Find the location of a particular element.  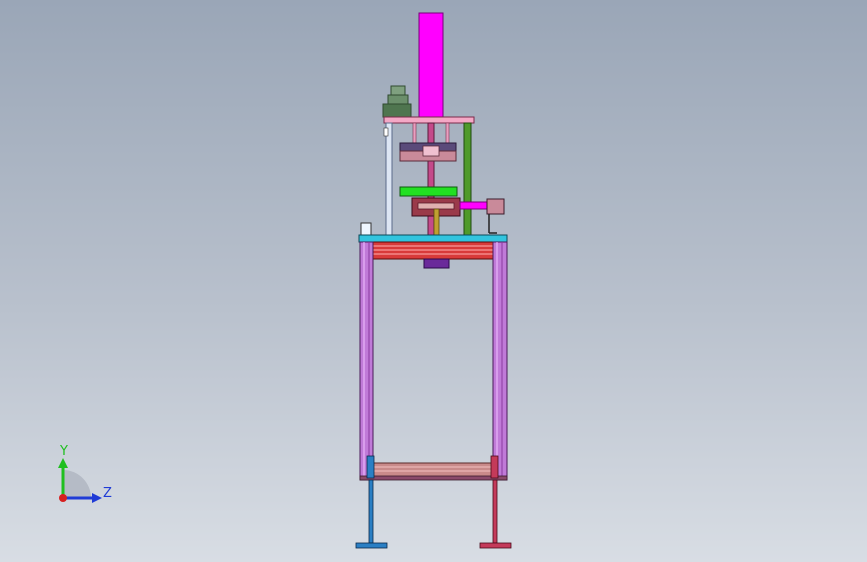

piston-rod is located at coordinates (431, 179).